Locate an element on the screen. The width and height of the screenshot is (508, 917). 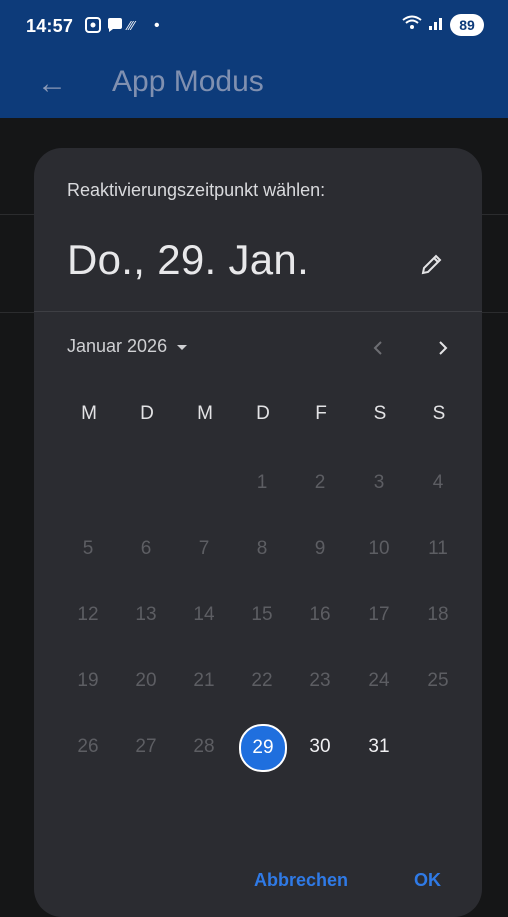
calendar-day: 13 is located at coordinates (146, 614).